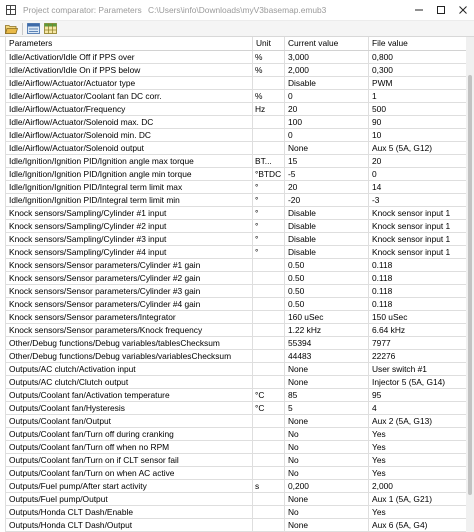 The image size is (474, 532). Describe the element at coordinates (326, 330) in the screenshot. I see `current-value-cell: 1.22 kHz` at that location.